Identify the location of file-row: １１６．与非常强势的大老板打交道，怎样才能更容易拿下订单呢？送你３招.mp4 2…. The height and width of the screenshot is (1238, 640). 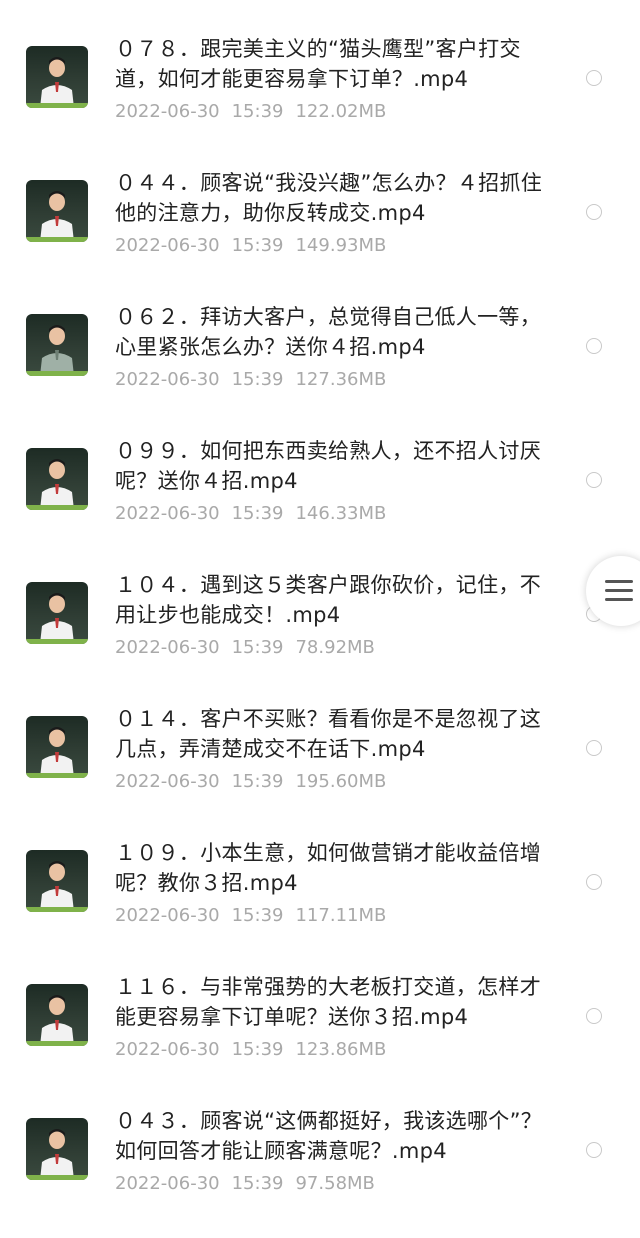
(320, 1037).